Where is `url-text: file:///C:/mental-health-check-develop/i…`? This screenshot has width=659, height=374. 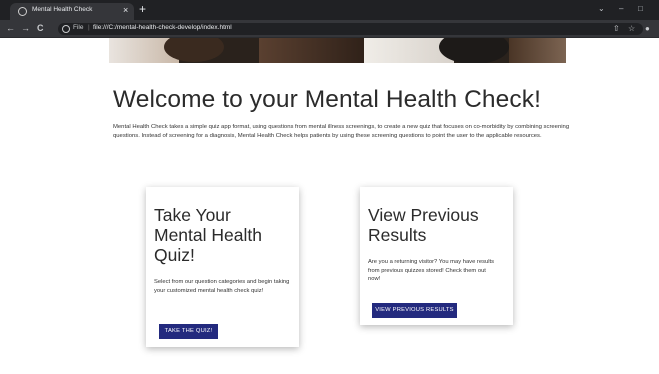 url-text: file:///C:/mental-health-check-develop/i… is located at coordinates (162, 27).